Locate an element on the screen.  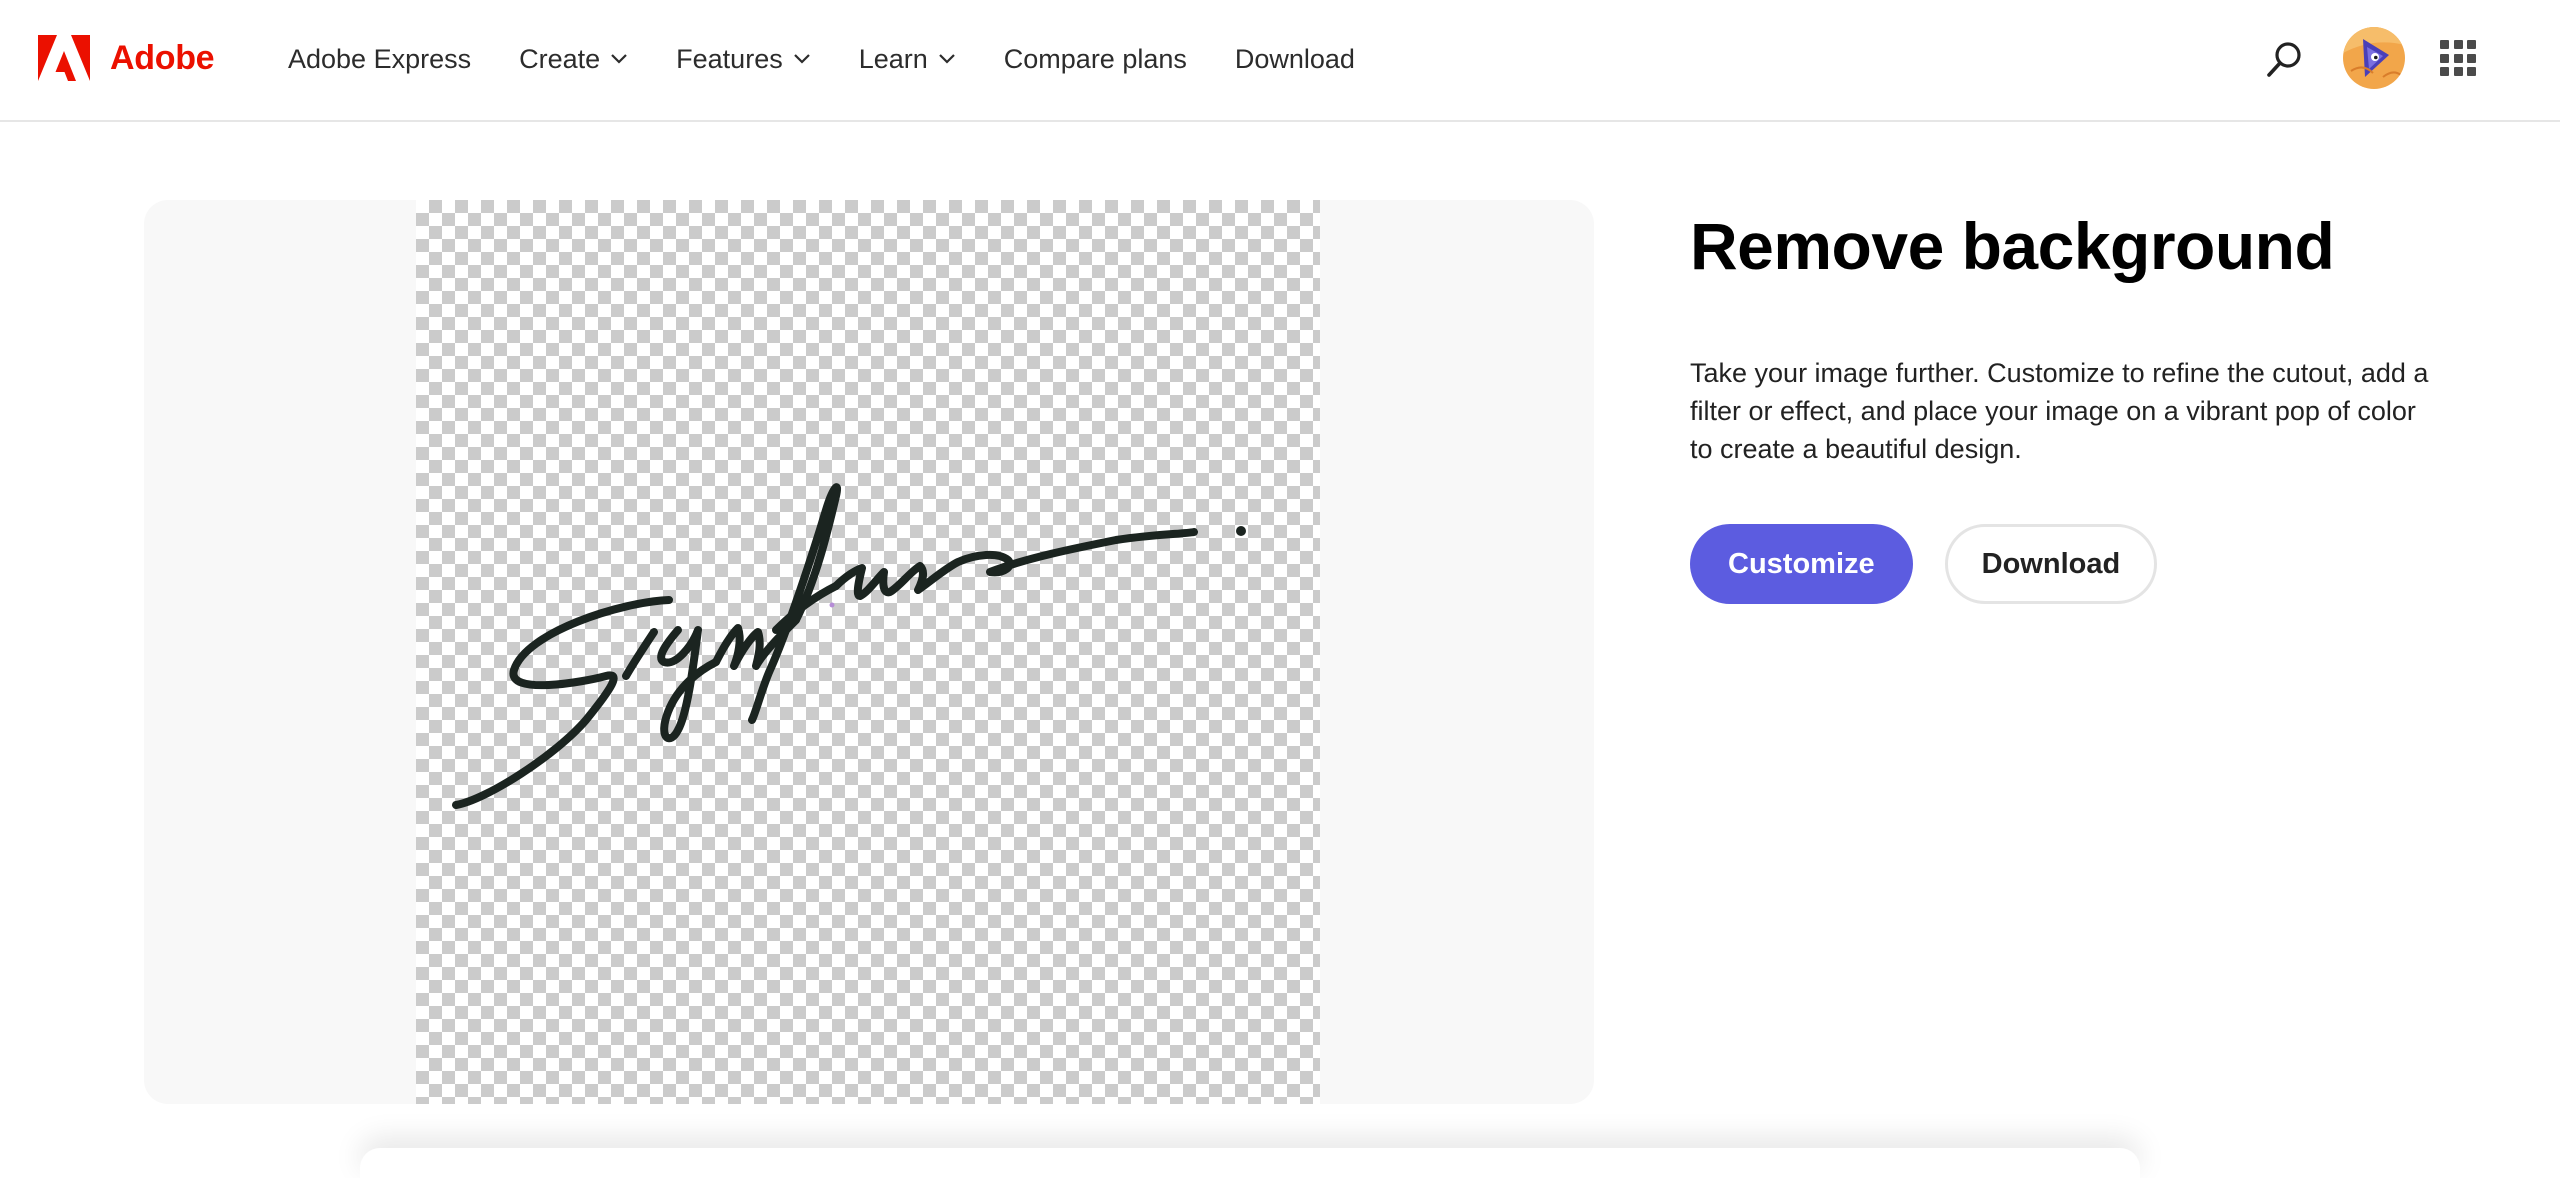
nav-adobe-express: Adobe Express is located at coordinates (379, 59).